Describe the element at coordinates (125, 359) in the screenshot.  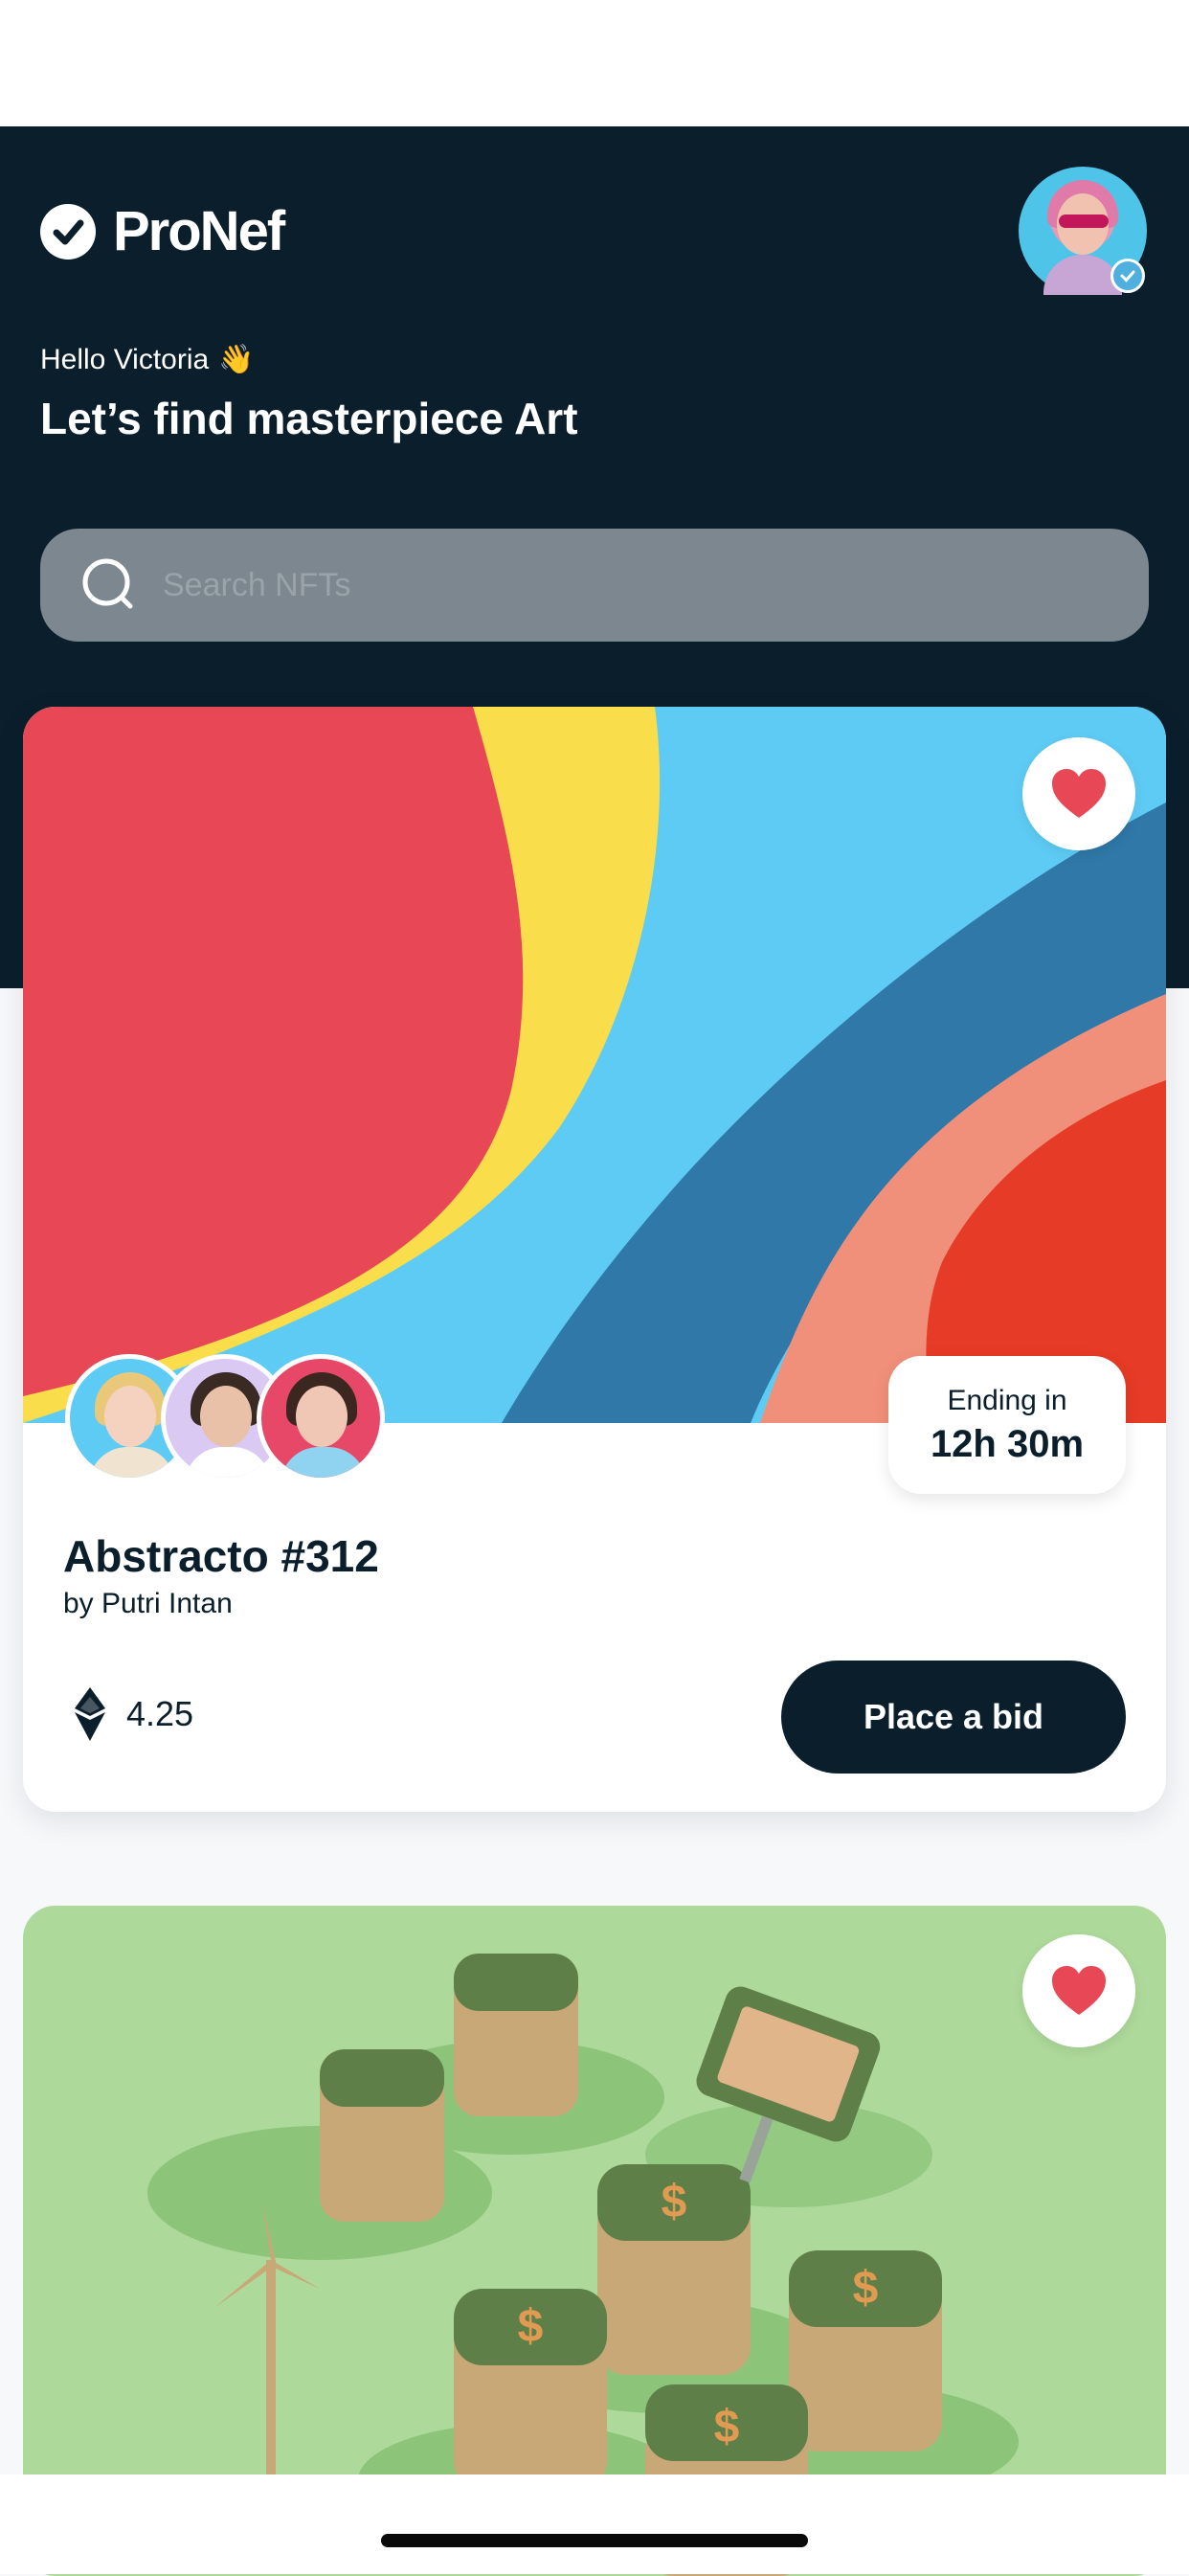
I see `greeting-text: Hello Victoria` at that location.